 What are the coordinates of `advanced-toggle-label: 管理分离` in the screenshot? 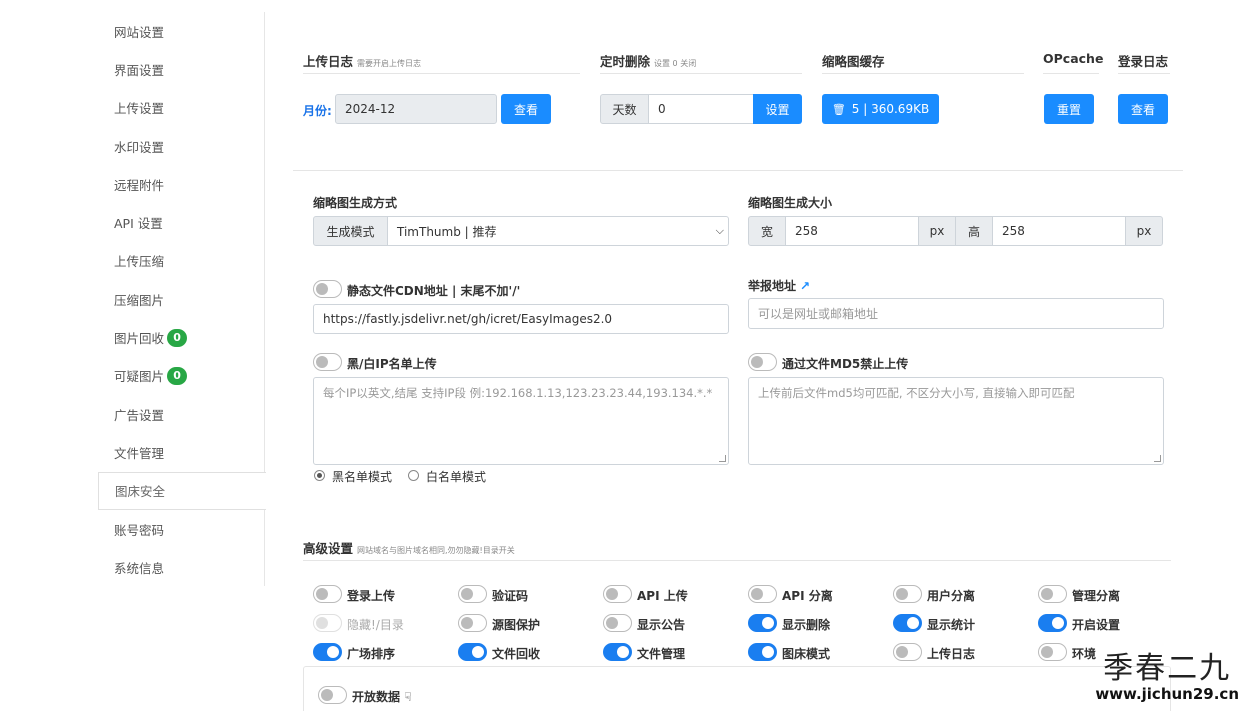 It's located at (1096, 596).